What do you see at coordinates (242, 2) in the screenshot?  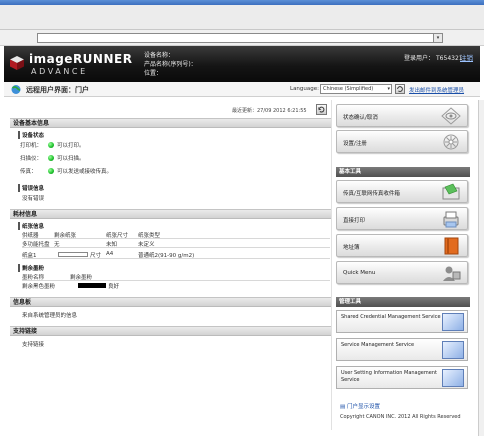 I see `browser-title-bar` at bounding box center [242, 2].